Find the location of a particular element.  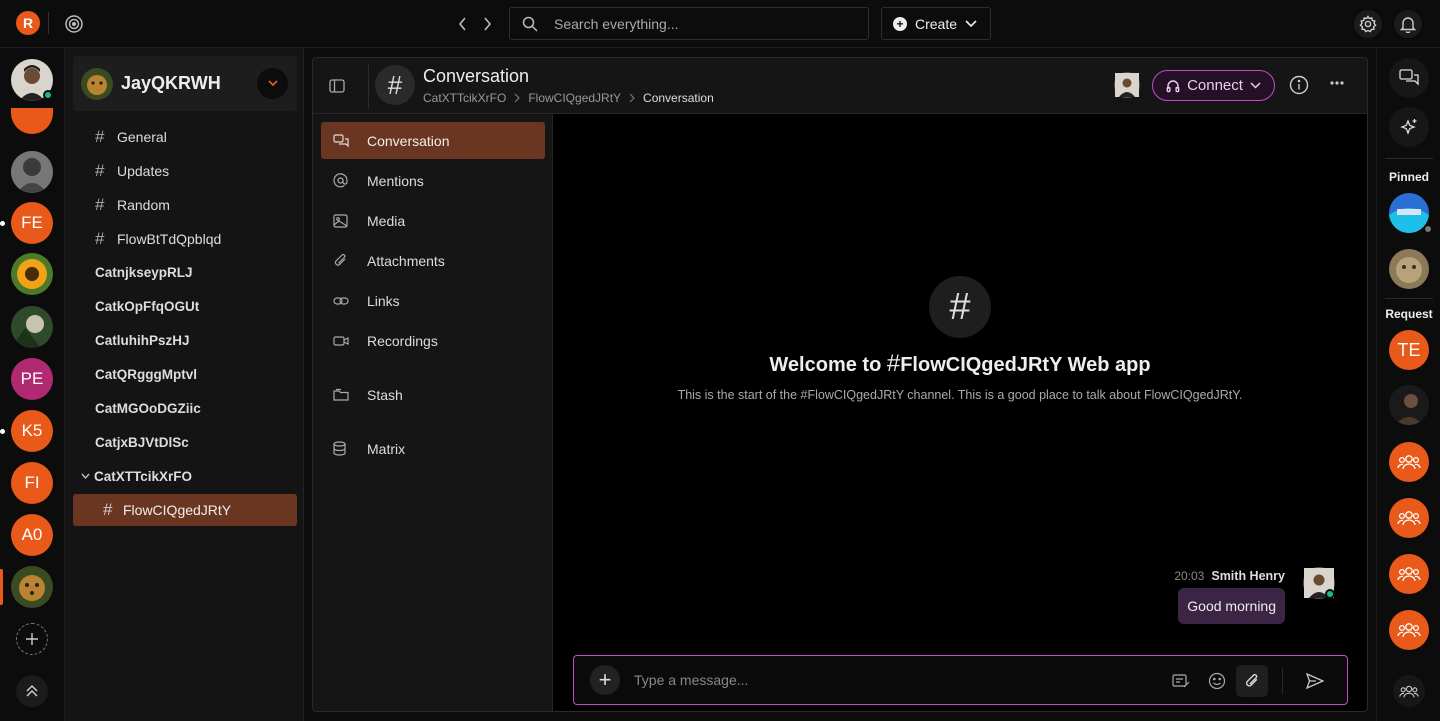

channel-item-general: # General is located at coordinates (131, 137).